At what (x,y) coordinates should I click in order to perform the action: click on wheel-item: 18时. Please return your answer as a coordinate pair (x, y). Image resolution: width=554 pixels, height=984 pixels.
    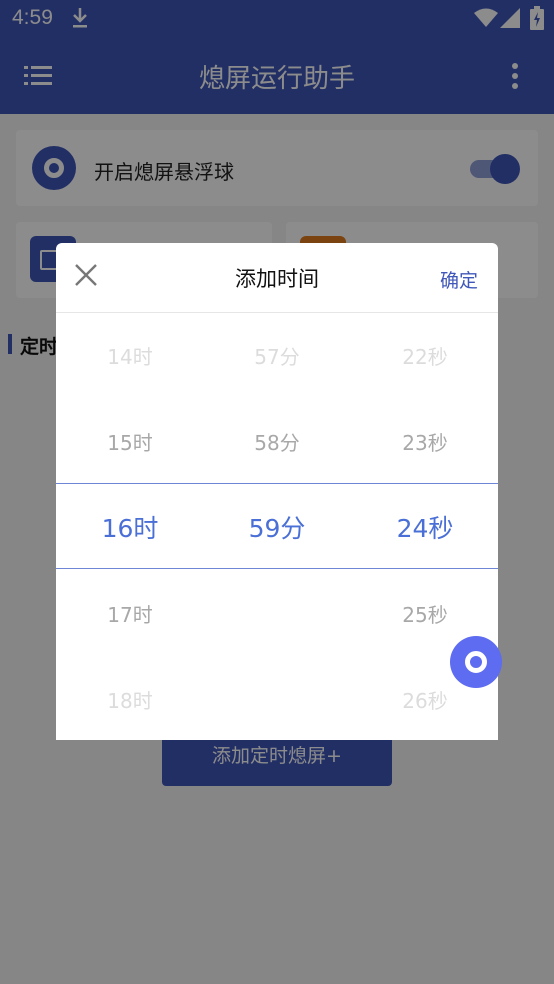
    Looking at the image, I should click on (130, 701).